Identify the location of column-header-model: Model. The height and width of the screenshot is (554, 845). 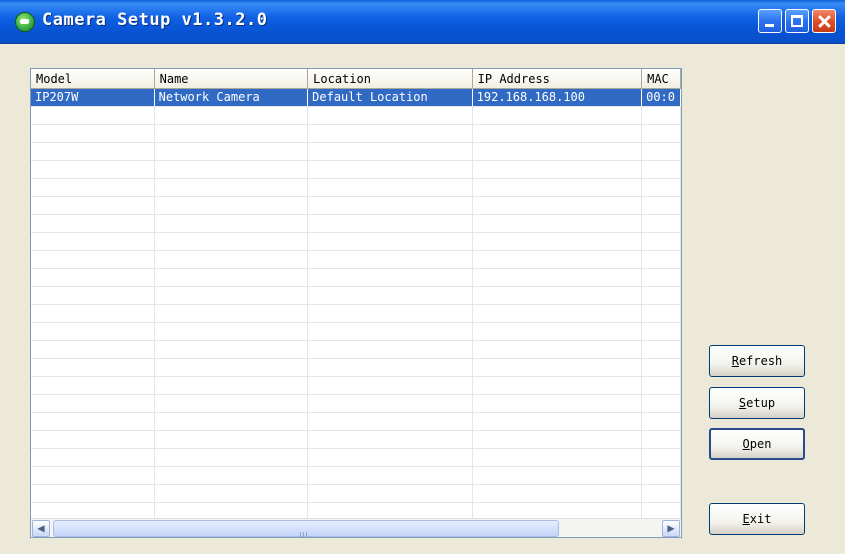
(93, 79).